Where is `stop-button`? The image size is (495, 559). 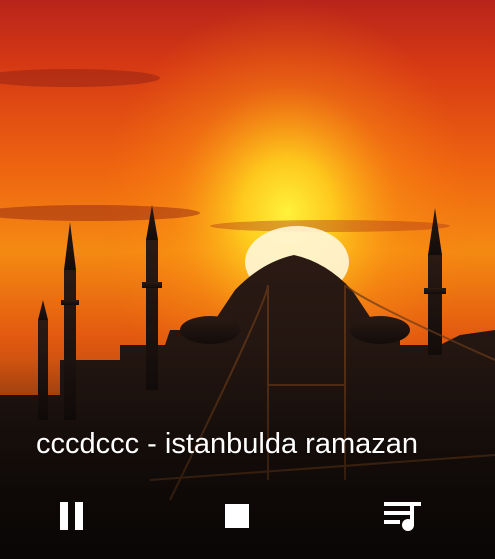
stop-button is located at coordinates (237, 516).